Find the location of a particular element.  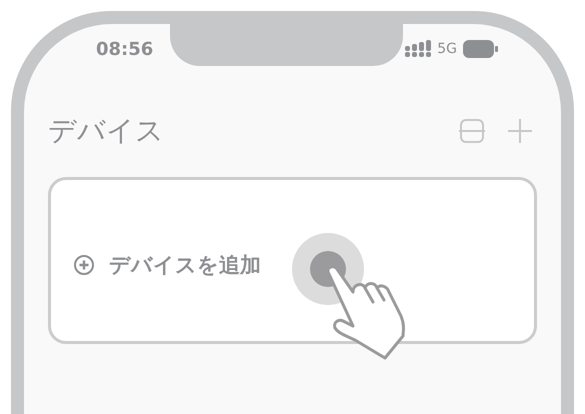

status-time: 08:56 is located at coordinates (125, 49).